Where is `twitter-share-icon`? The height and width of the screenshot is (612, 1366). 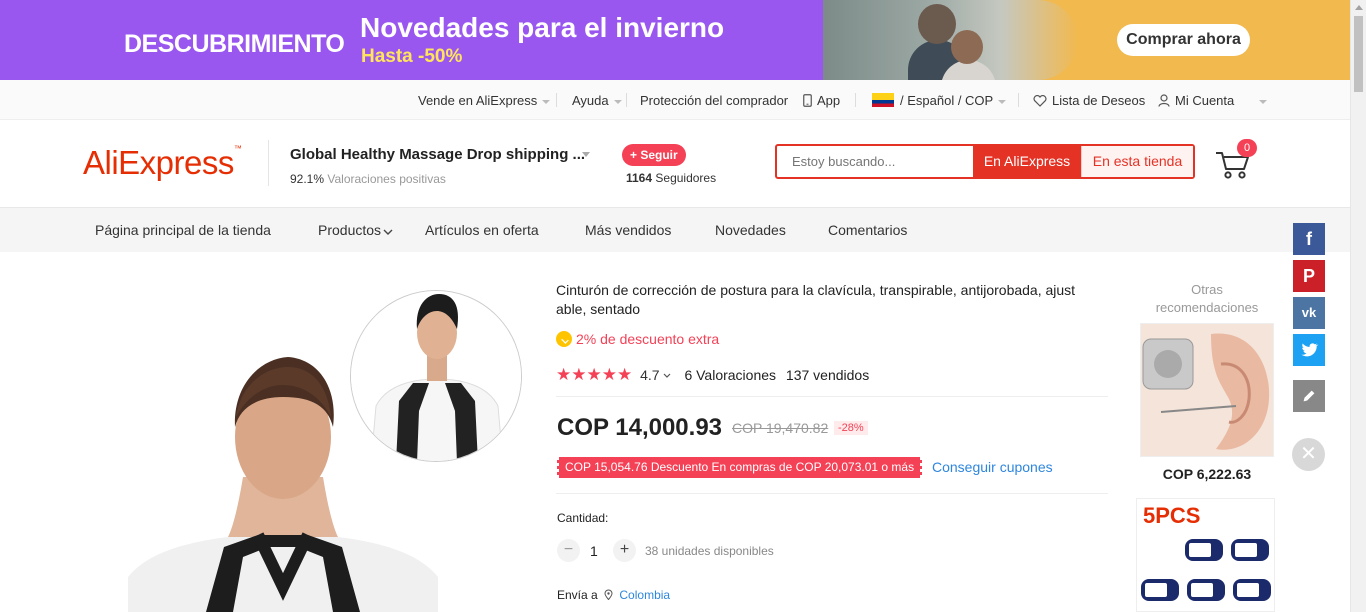 twitter-share-icon is located at coordinates (1309, 350).